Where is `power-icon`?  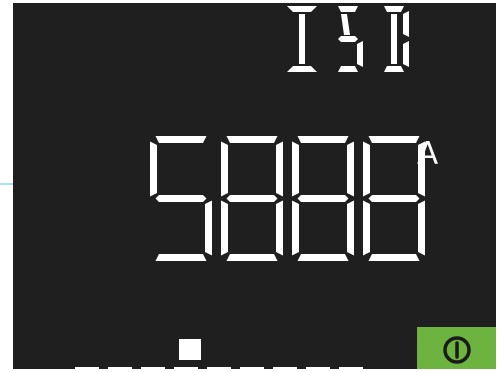
power-icon is located at coordinates (456, 349).